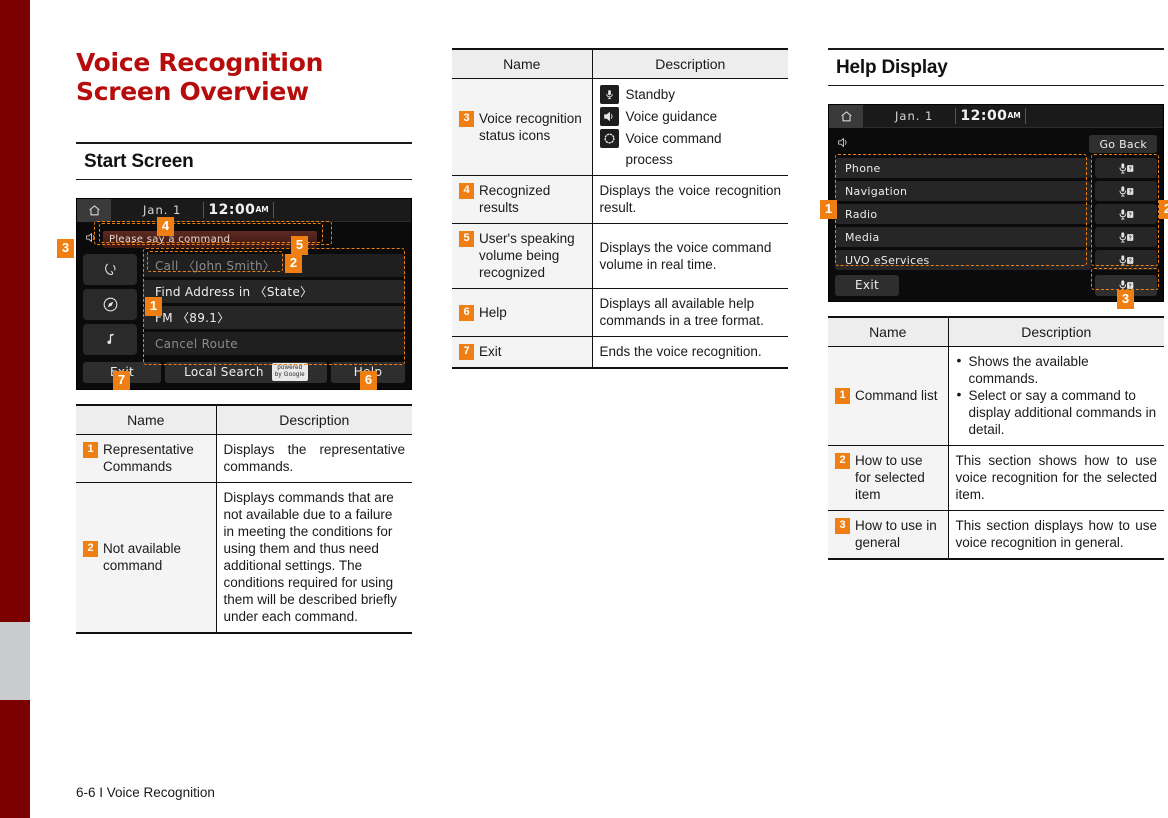 This screenshot has height=818, width=1168. What do you see at coordinates (522, 312) in the screenshot?
I see `row-name-cell: 6 Help` at bounding box center [522, 312].